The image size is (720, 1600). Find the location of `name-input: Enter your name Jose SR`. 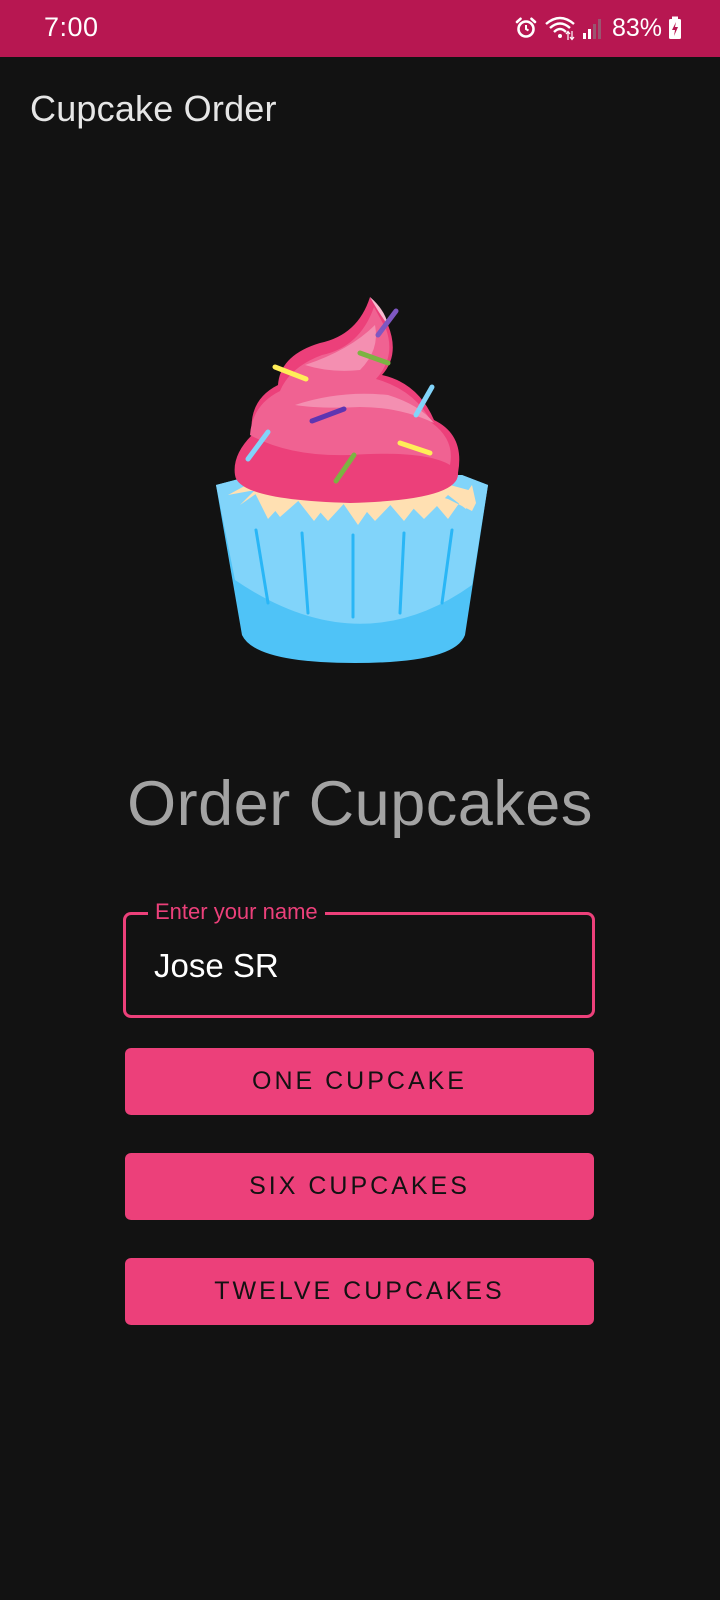

name-input: Enter your name Jose SR is located at coordinates (359, 957).